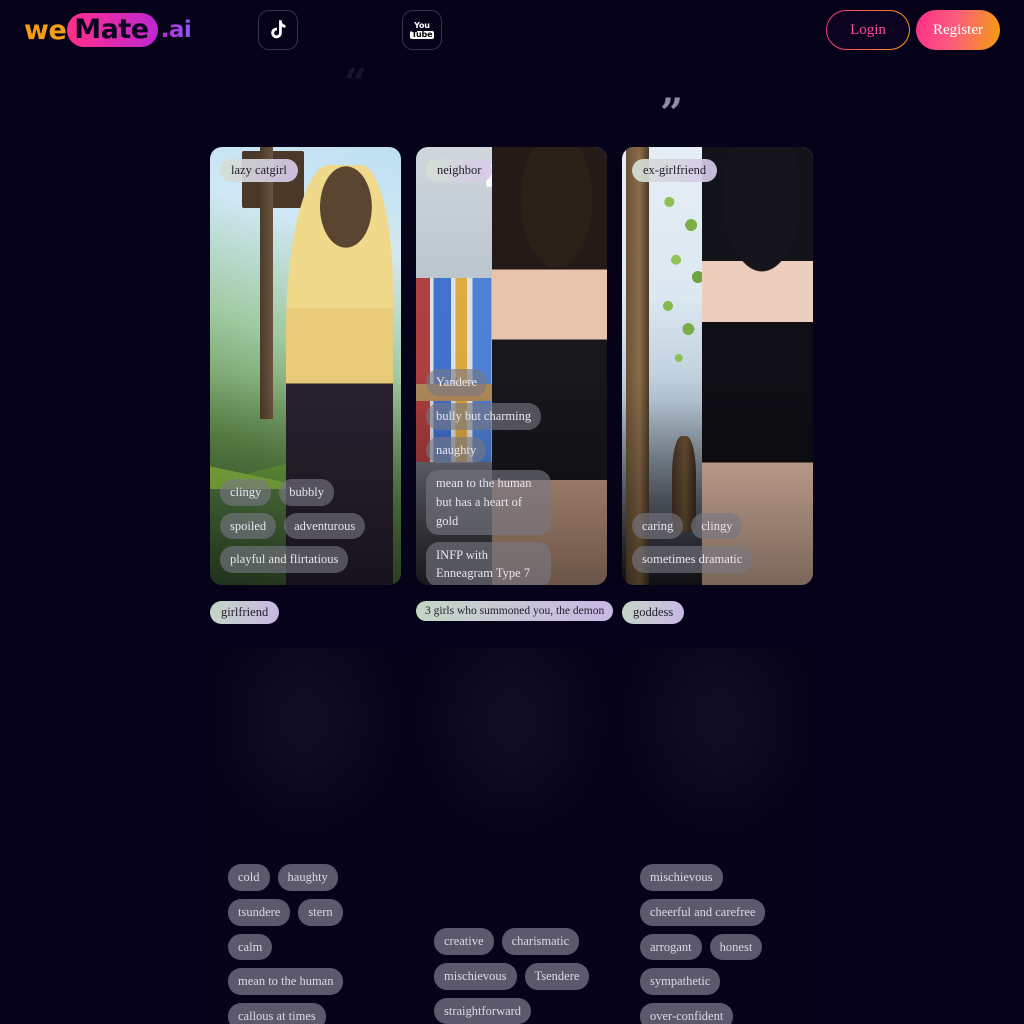 Image resolution: width=1024 pixels, height=1024 pixels. Describe the element at coordinates (483, 1010) in the screenshot. I see `card-tag: straightforward` at that location.